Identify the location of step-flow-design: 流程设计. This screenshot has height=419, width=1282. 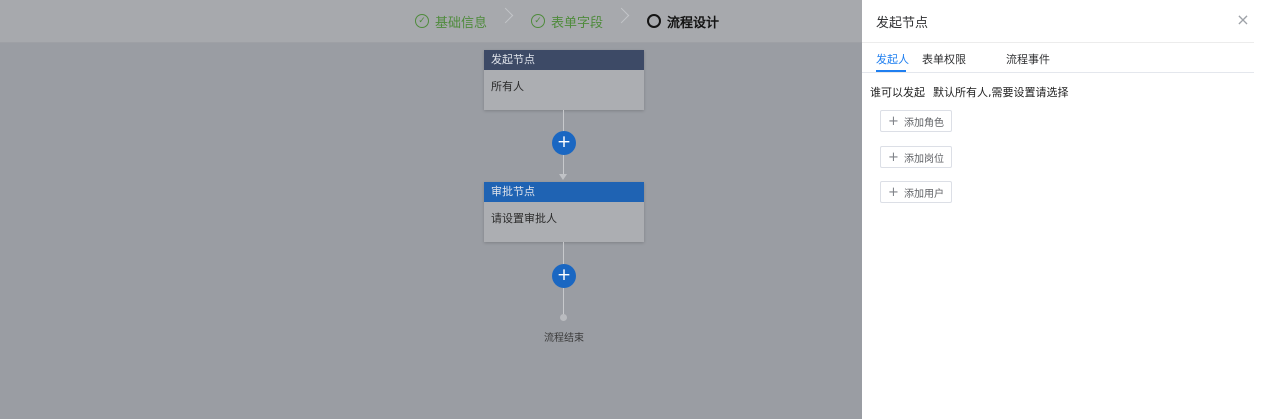
(683, 21).